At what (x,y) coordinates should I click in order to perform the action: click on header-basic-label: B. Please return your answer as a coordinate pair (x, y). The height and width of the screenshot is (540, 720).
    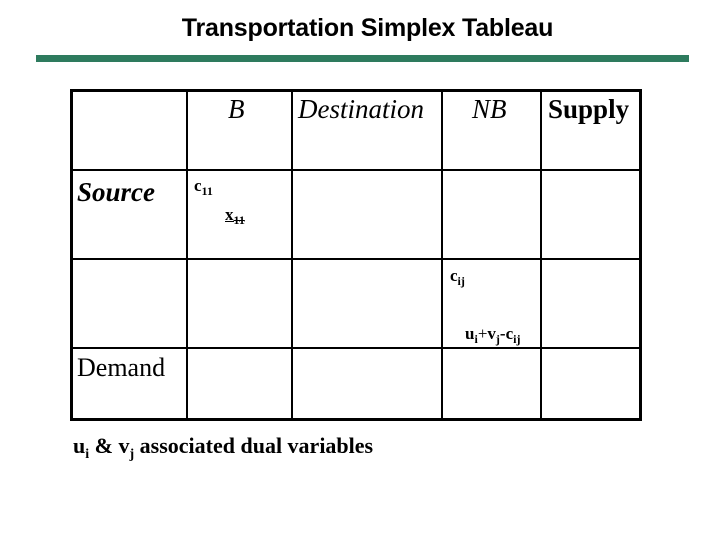
    Looking at the image, I should click on (236, 109).